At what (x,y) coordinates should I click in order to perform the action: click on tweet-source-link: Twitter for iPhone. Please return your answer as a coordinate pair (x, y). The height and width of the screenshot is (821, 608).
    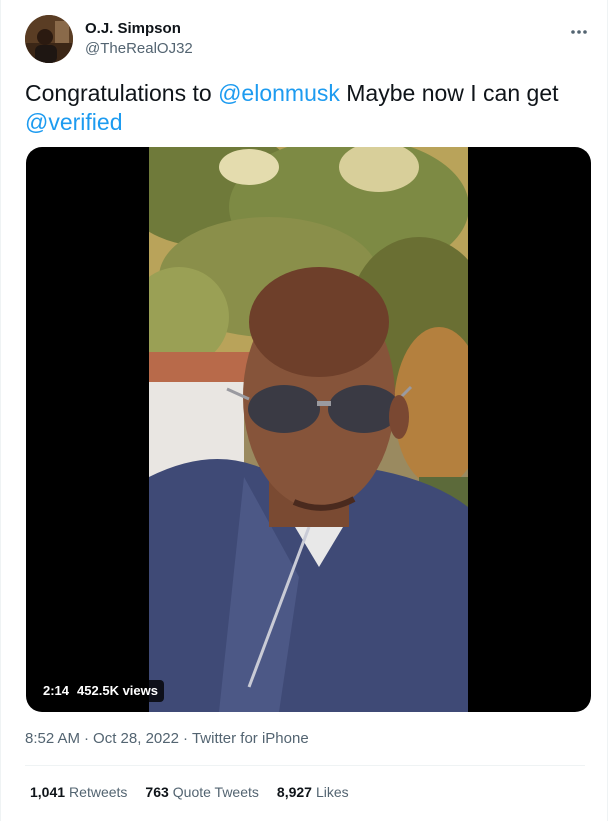
    Looking at the image, I should click on (250, 738).